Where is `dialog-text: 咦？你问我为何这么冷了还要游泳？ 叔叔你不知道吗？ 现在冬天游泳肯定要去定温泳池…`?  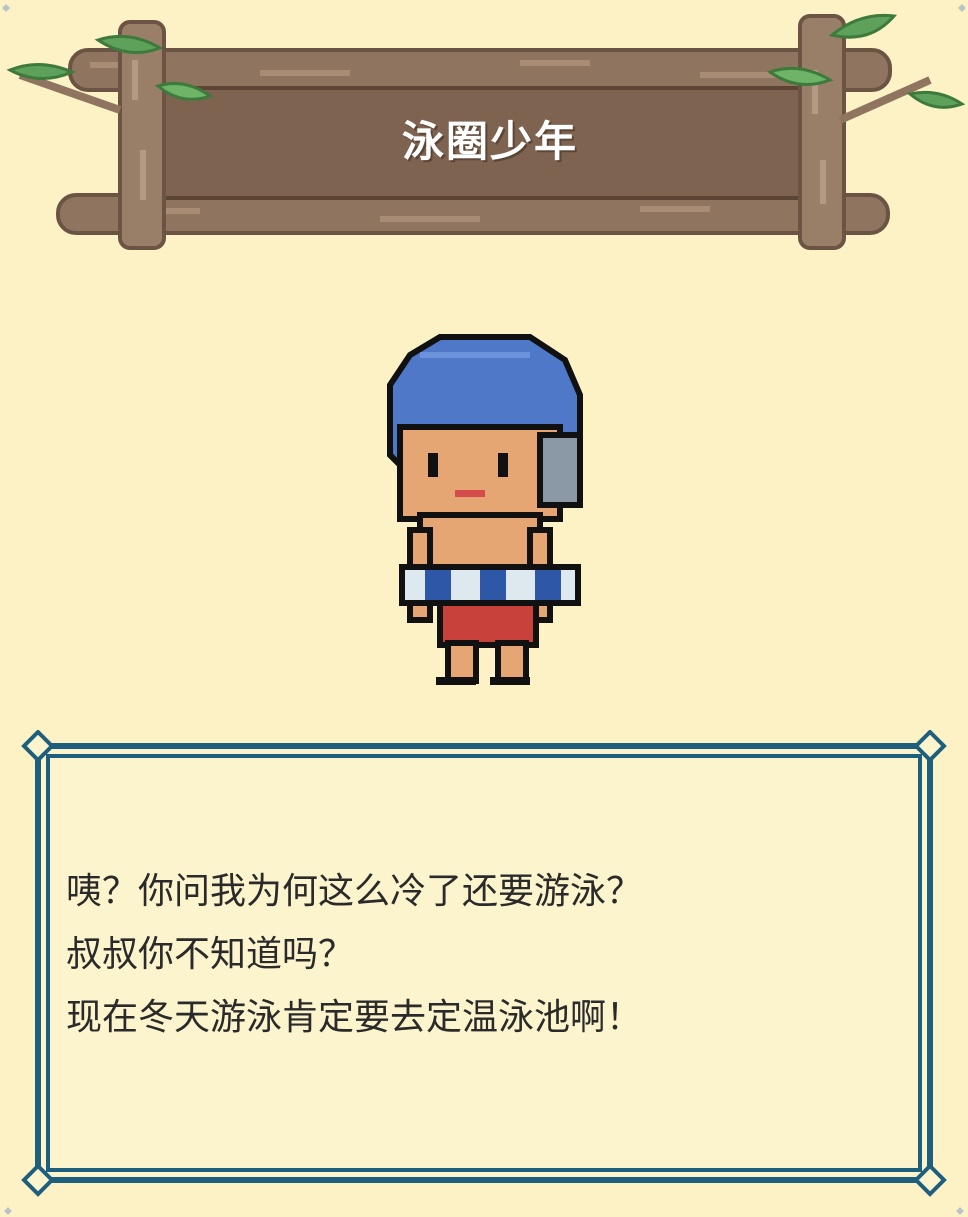 dialog-text: 咦？你问我为何这么冷了还要游泳？ 叔叔你不知道吗？ 现在冬天游泳肯定要去定温泳池… is located at coordinates (491, 954).